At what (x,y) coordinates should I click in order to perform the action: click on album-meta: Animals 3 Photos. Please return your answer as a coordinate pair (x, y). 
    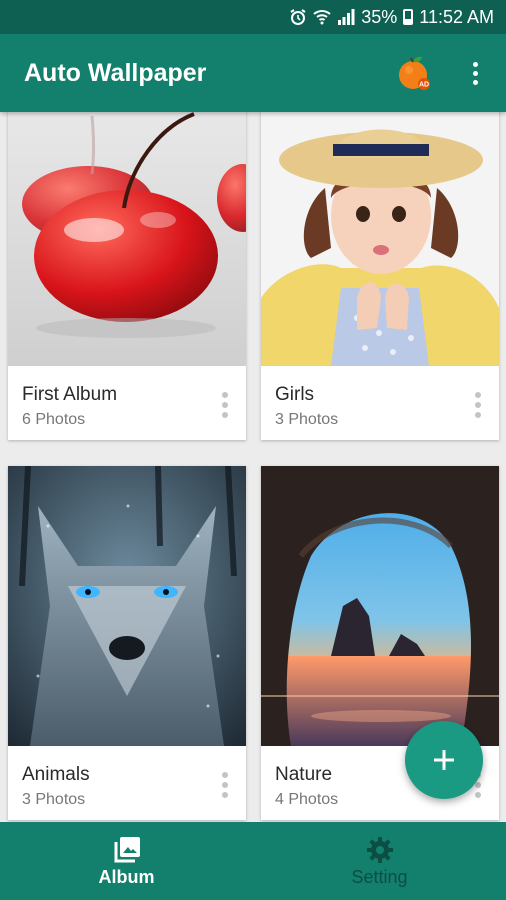
    Looking at the image, I should click on (127, 783).